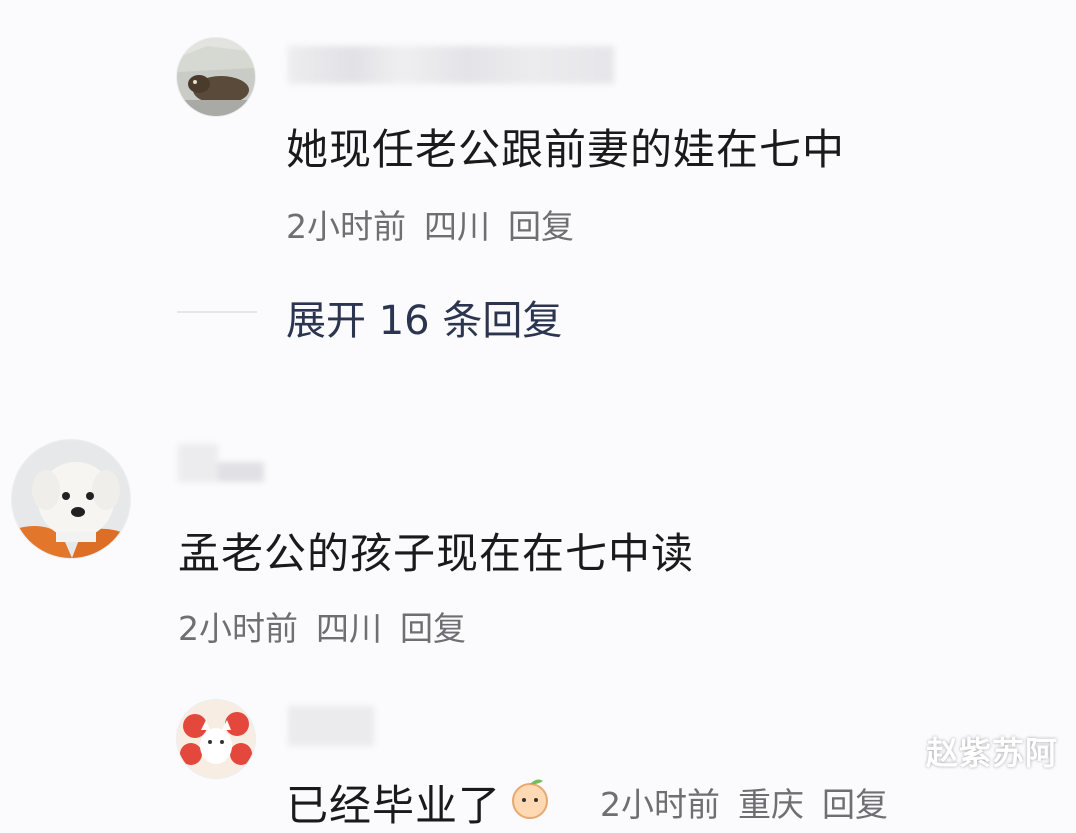 Image resolution: width=1076 pixels, height=833 pixels. Describe the element at coordinates (436, 553) in the screenshot. I see `comment-text: 孟老公的孩子现在在七中读` at that location.